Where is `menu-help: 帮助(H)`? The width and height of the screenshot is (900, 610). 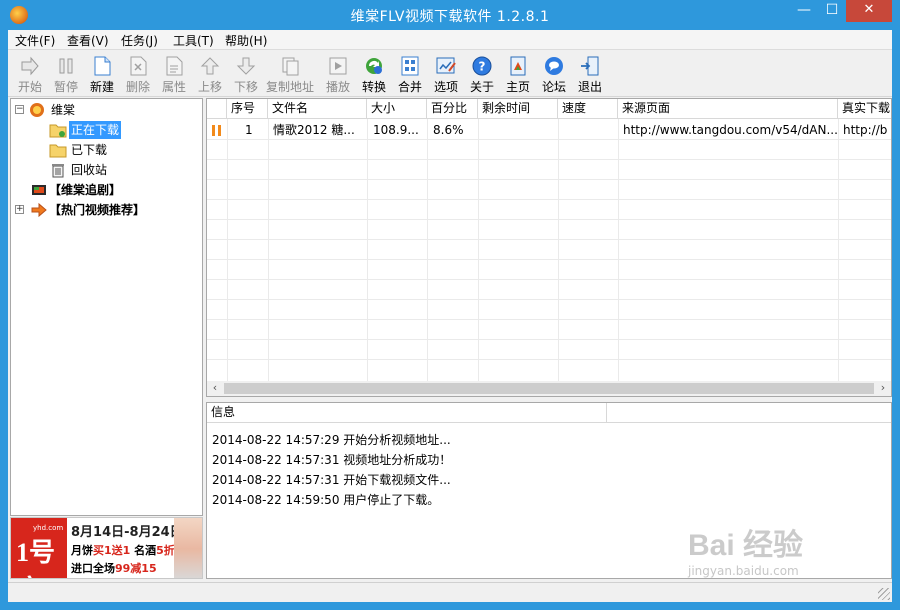 menu-help: 帮助(H) is located at coordinates (246, 40).